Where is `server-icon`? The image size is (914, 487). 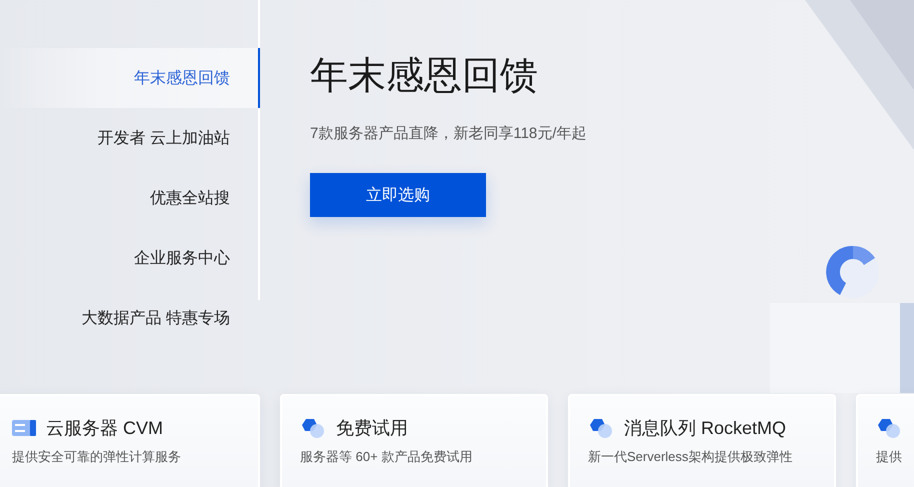
server-icon is located at coordinates (24, 428).